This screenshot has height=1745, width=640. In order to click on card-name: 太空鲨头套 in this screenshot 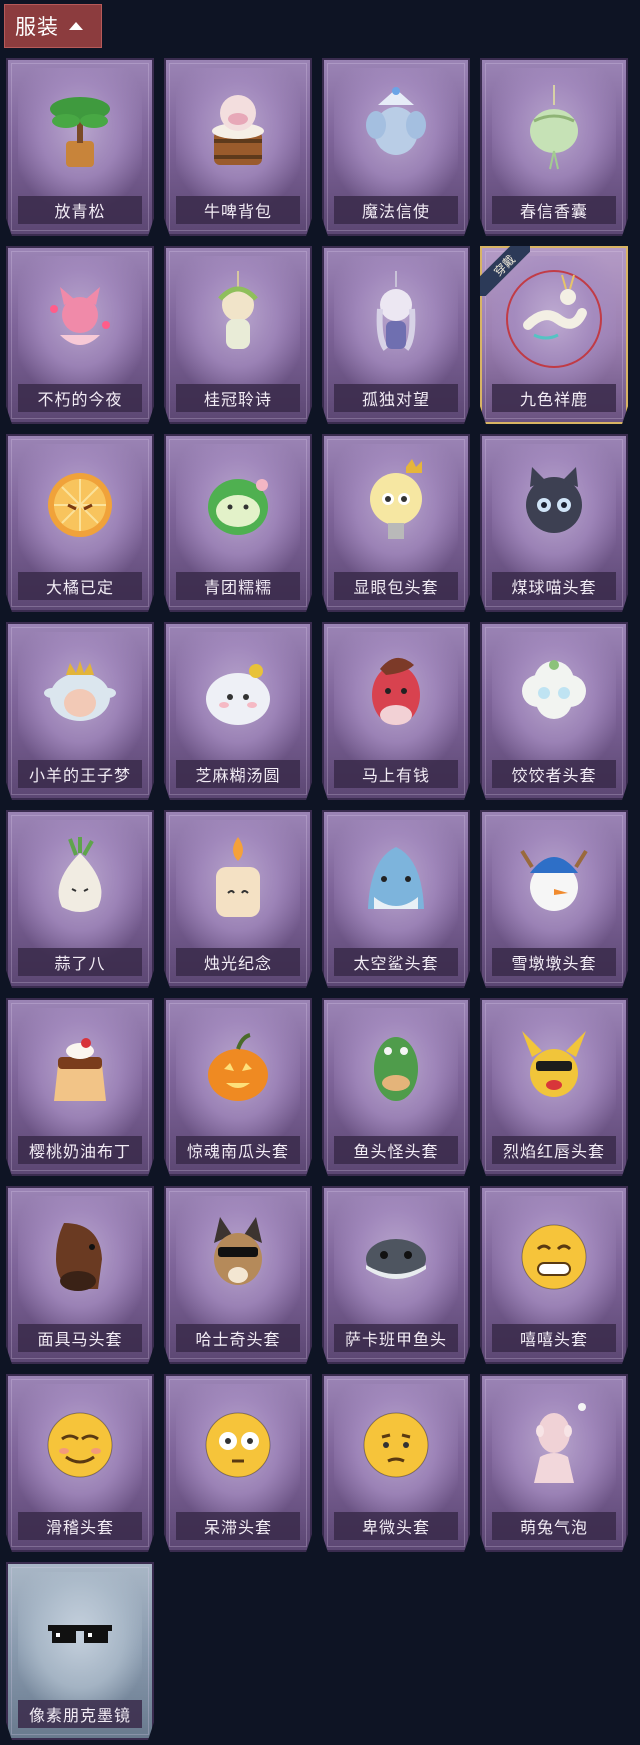, I will do `click(396, 963)`.